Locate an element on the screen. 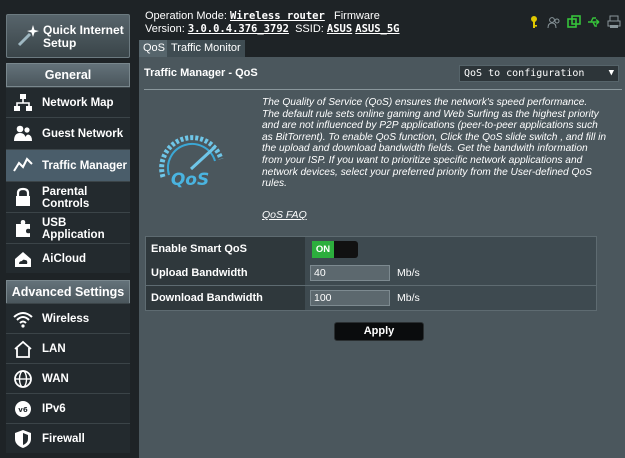 Image resolution: width=625 pixels, height=458 pixels. upload-bandwidth-cell: Mb/s is located at coordinates (450, 273).